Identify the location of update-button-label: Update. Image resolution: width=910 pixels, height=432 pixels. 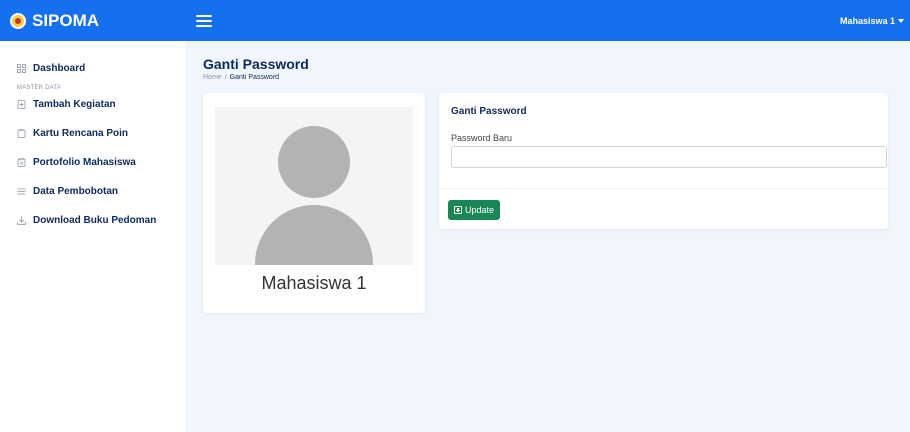
(480, 210).